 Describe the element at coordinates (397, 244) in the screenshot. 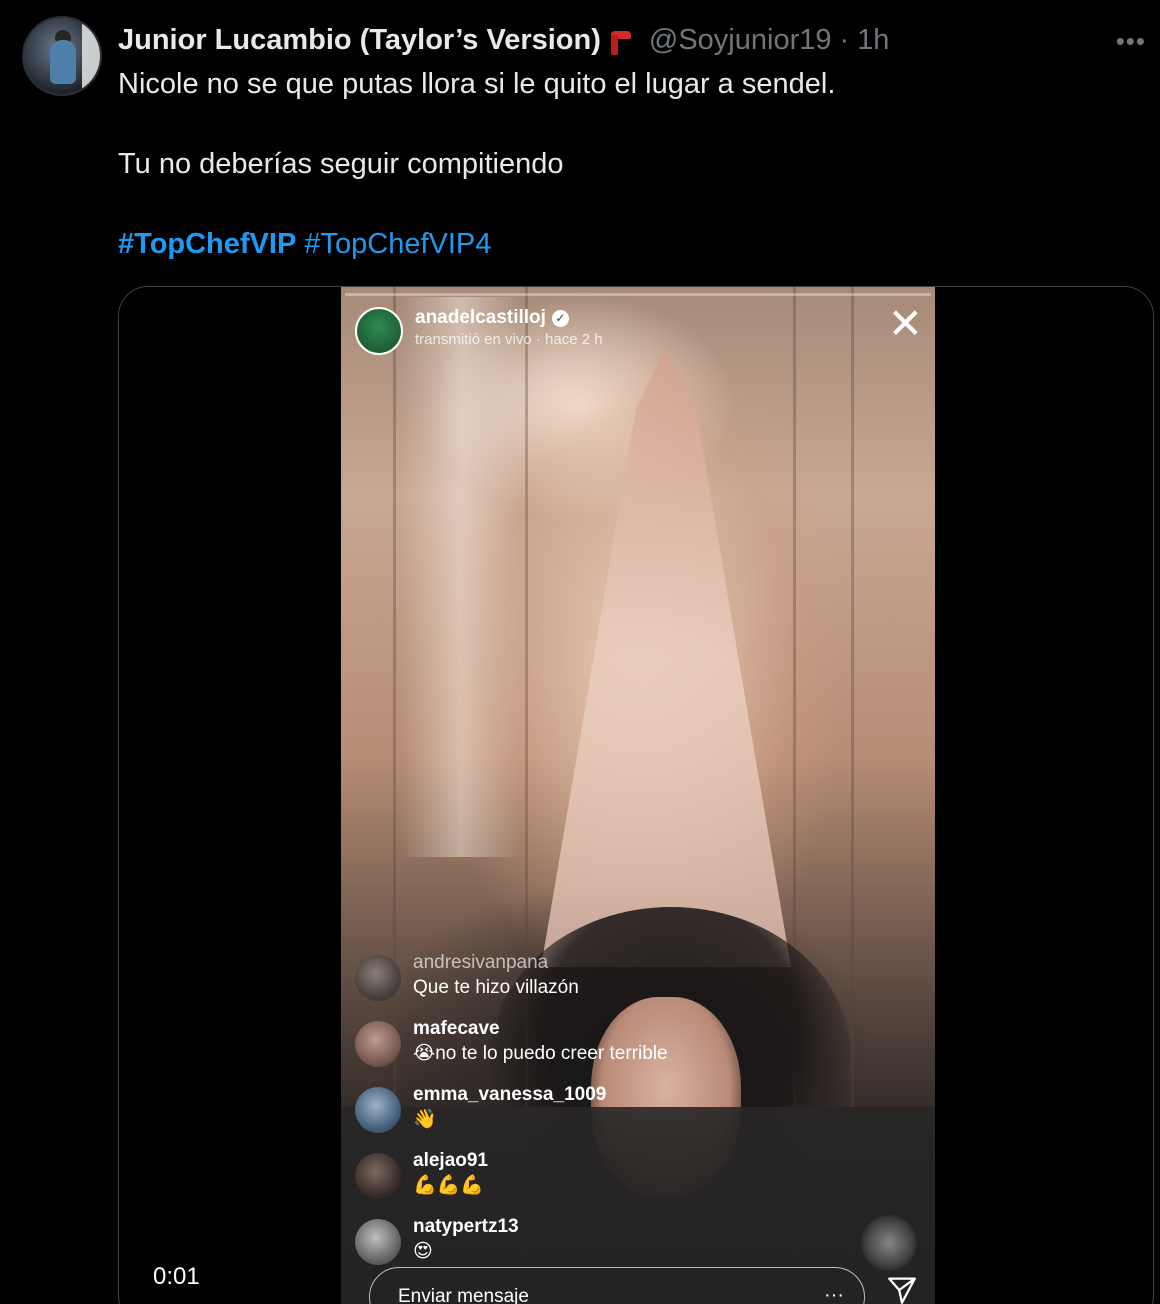

I see `hashtag-link: #TopChefVIP4` at that location.